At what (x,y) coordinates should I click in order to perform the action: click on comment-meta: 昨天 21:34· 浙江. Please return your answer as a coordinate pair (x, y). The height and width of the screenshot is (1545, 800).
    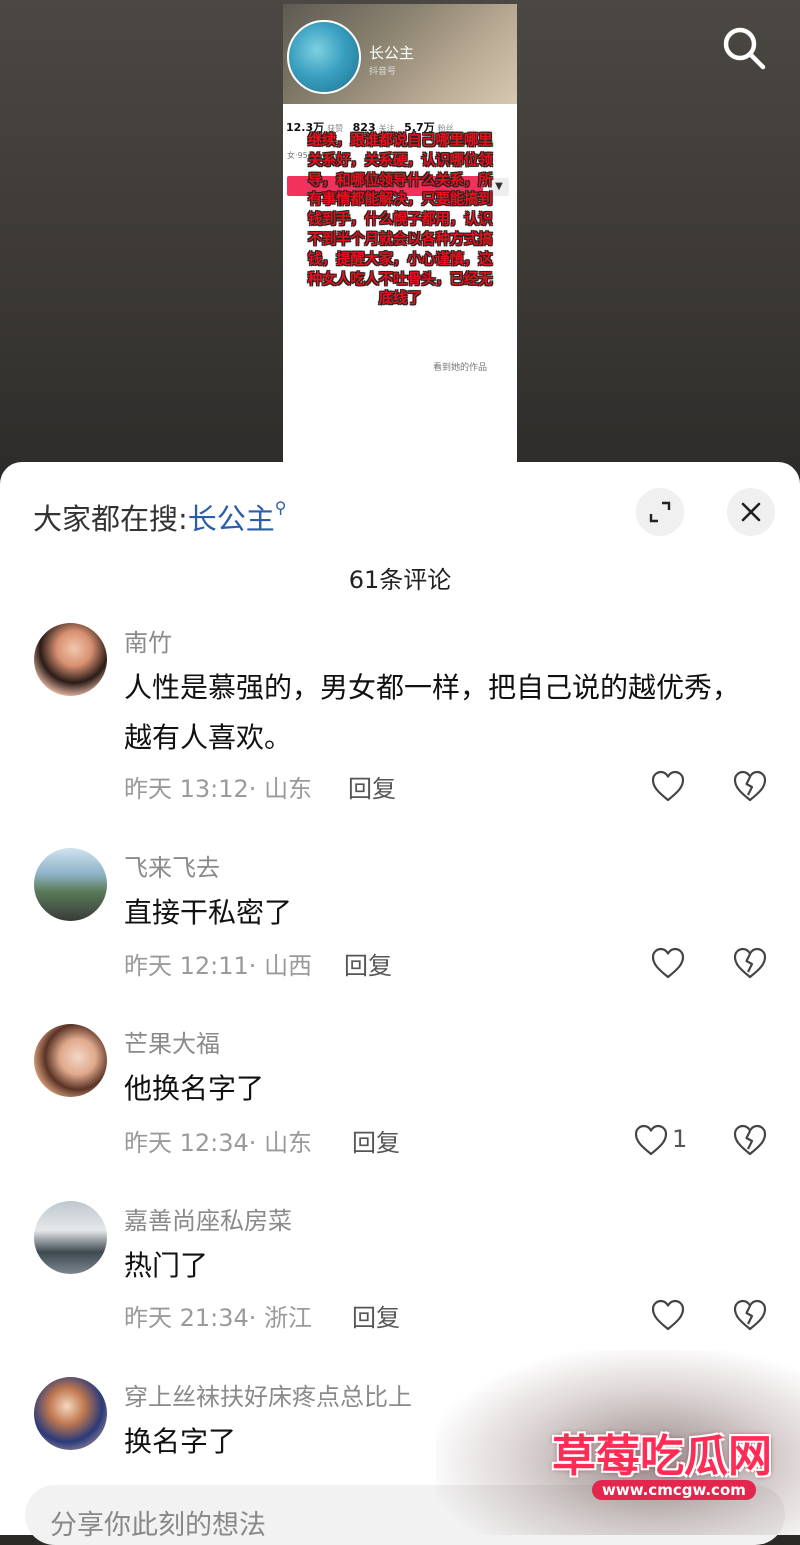
    Looking at the image, I should click on (218, 1318).